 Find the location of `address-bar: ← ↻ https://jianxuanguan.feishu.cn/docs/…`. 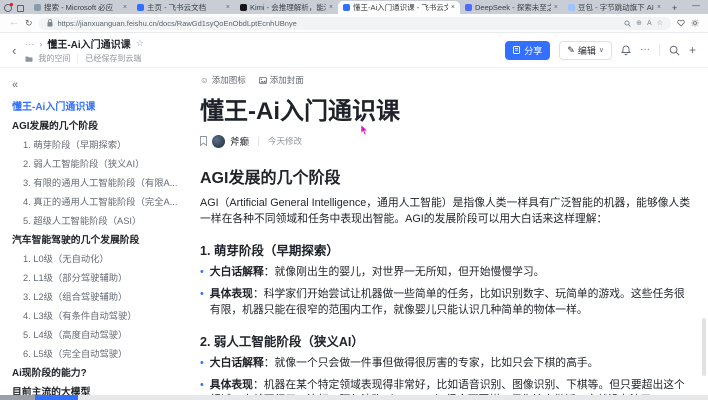

address-bar: ← ↻ https://jianxuanguan.feishu.cn/docs/… is located at coordinates (354, 23).